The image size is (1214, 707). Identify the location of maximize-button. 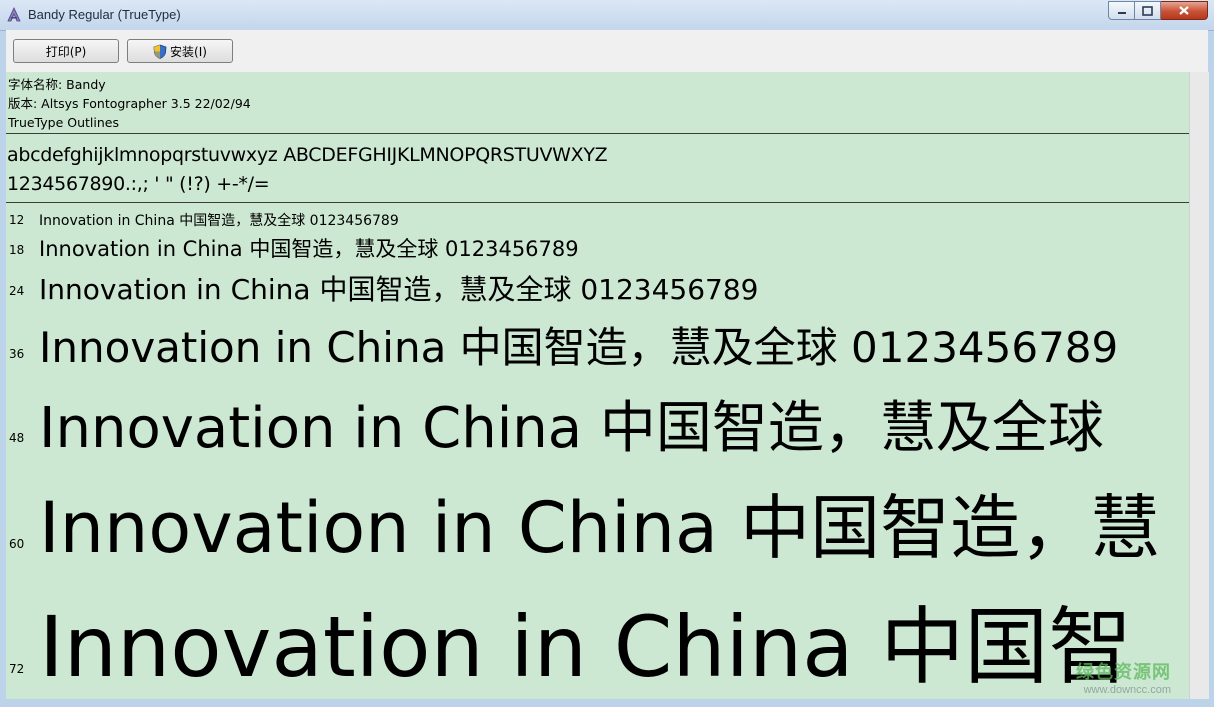
(1148, 10).